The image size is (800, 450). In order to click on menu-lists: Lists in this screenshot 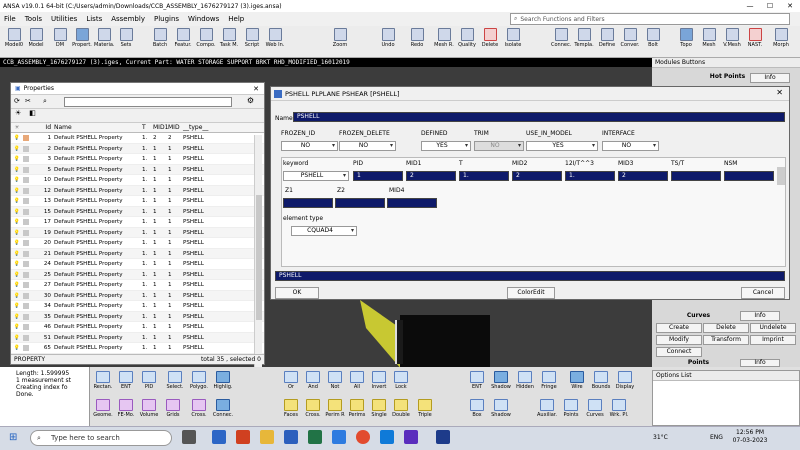, I will do `click(94, 19)`.